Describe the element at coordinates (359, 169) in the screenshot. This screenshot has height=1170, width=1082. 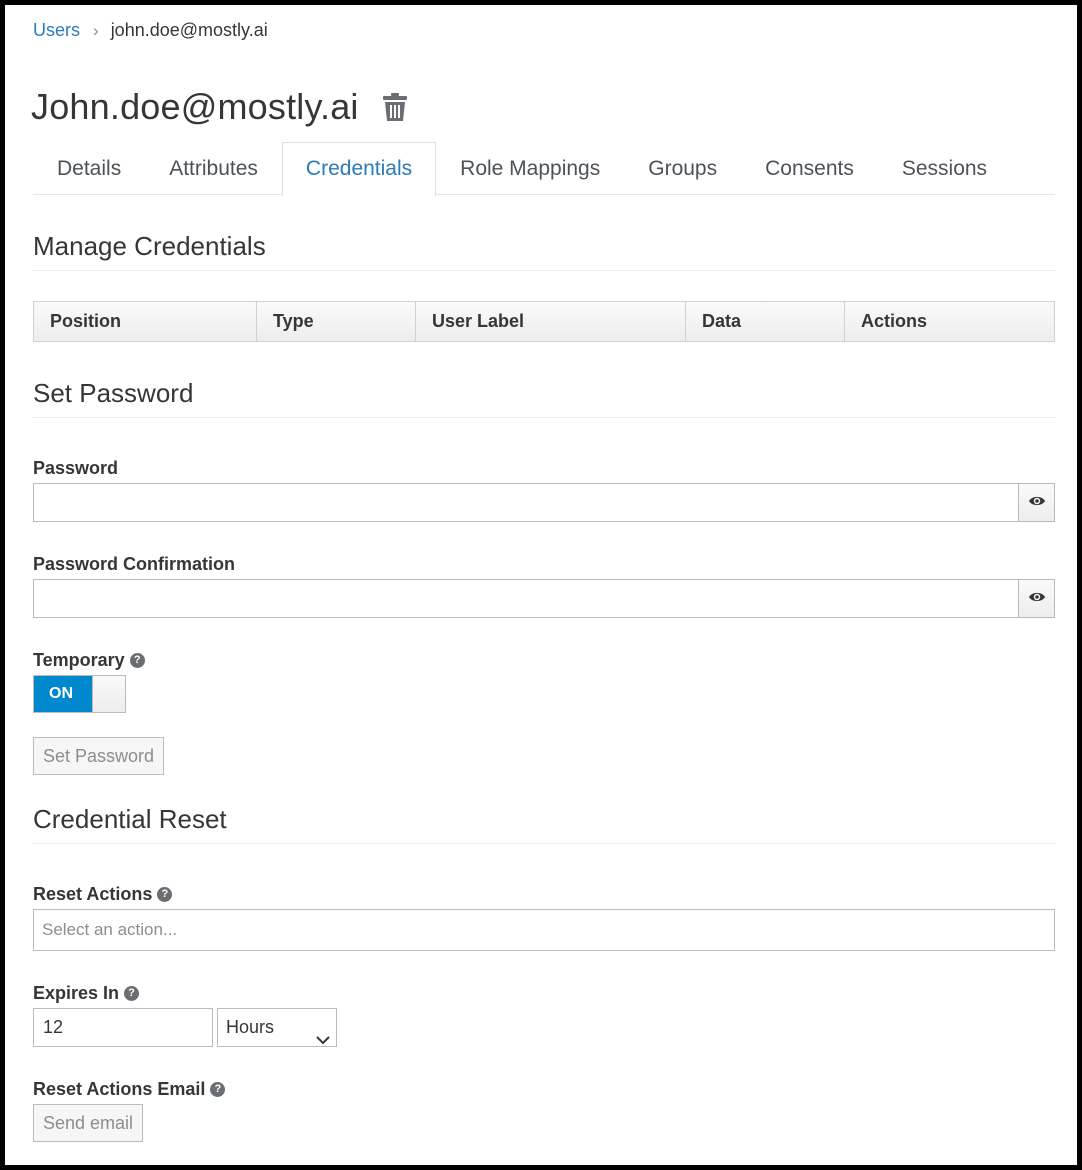
I see `tab-credentials: Credentials` at that location.